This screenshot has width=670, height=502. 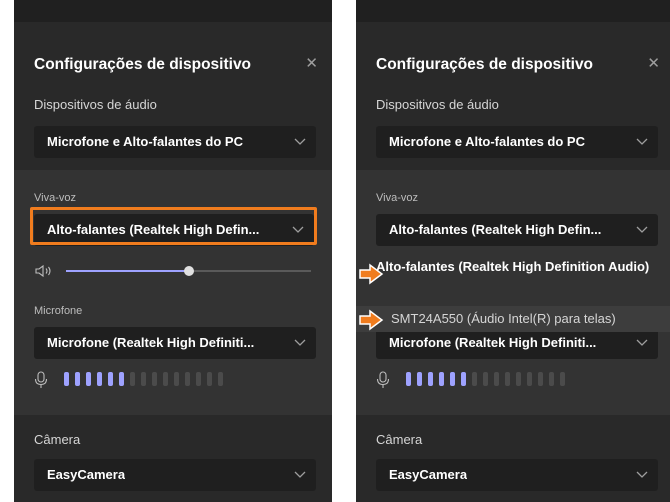 I want to click on speaker-option-smt24a550: SMT24A550 (Áudio Intel(R) para telas), so click(x=513, y=319).